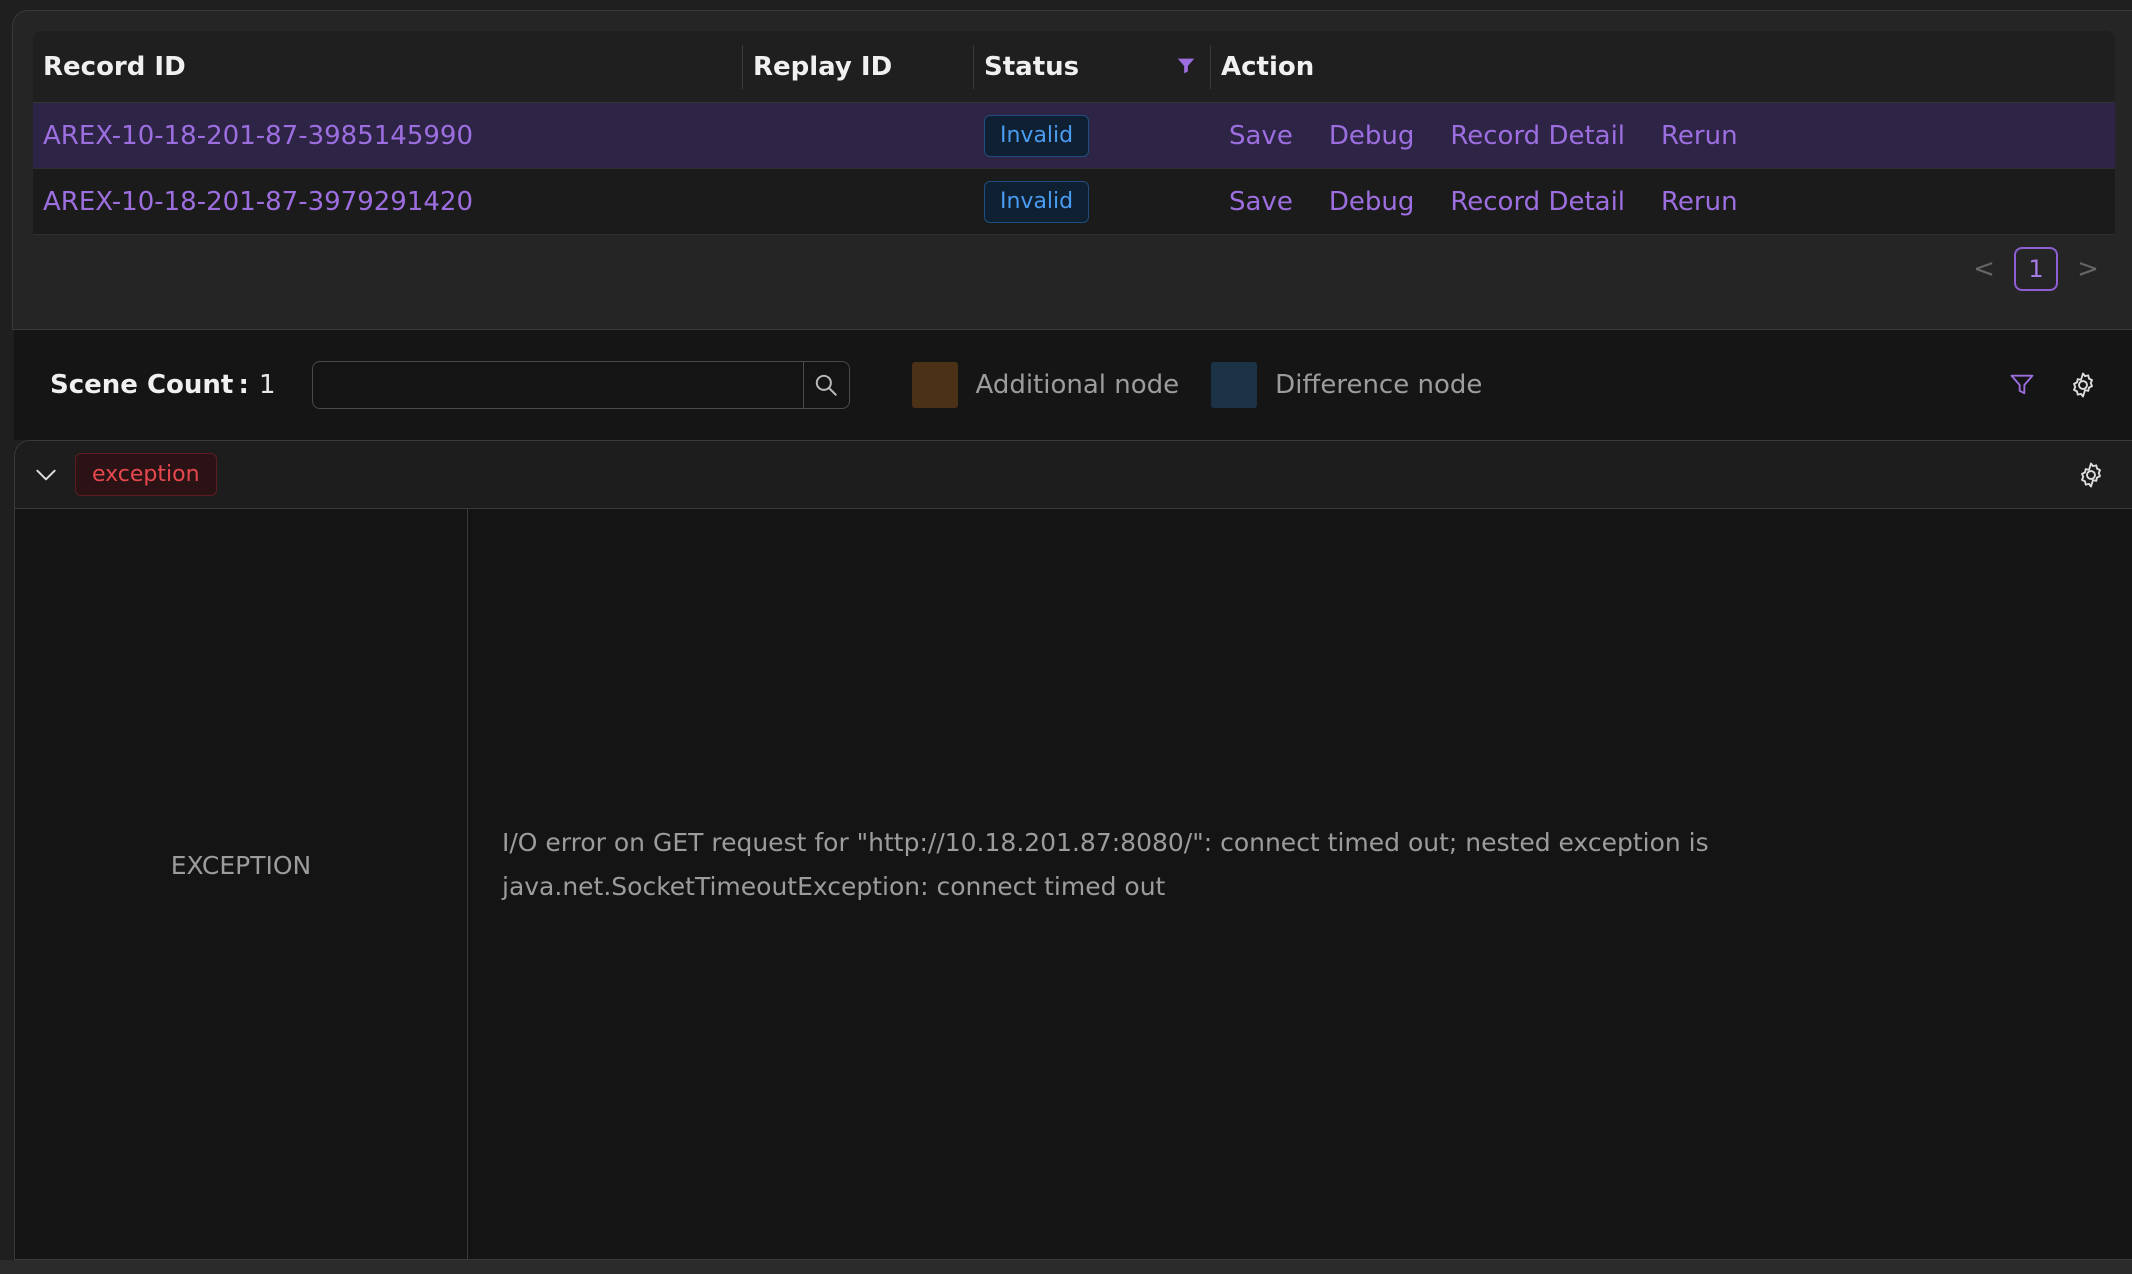 The image size is (2132, 1274). Describe the element at coordinates (557, 385) in the screenshot. I see `scene-search-input` at that location.